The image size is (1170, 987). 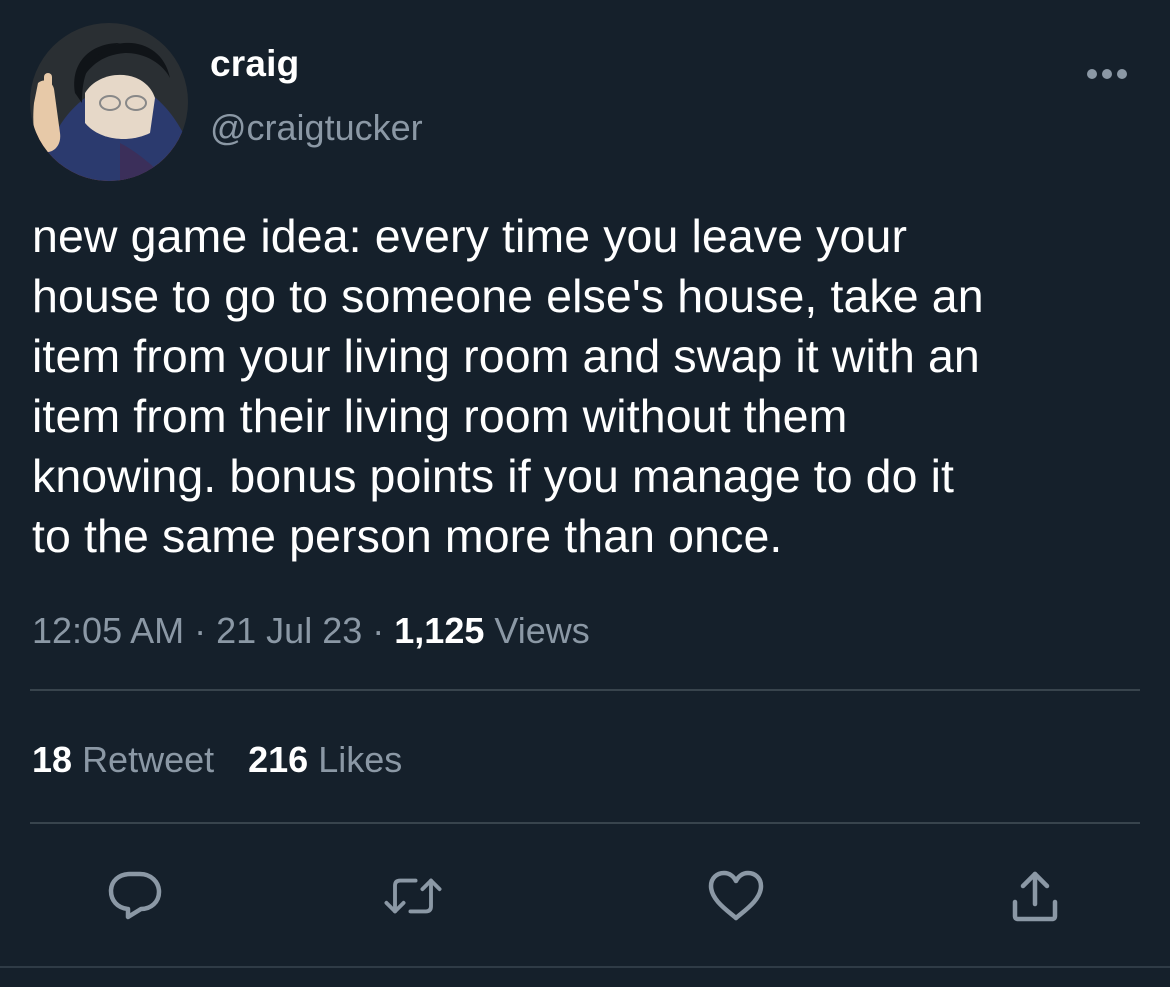 What do you see at coordinates (254, 64) in the screenshot?
I see `author-display-name: craig` at bounding box center [254, 64].